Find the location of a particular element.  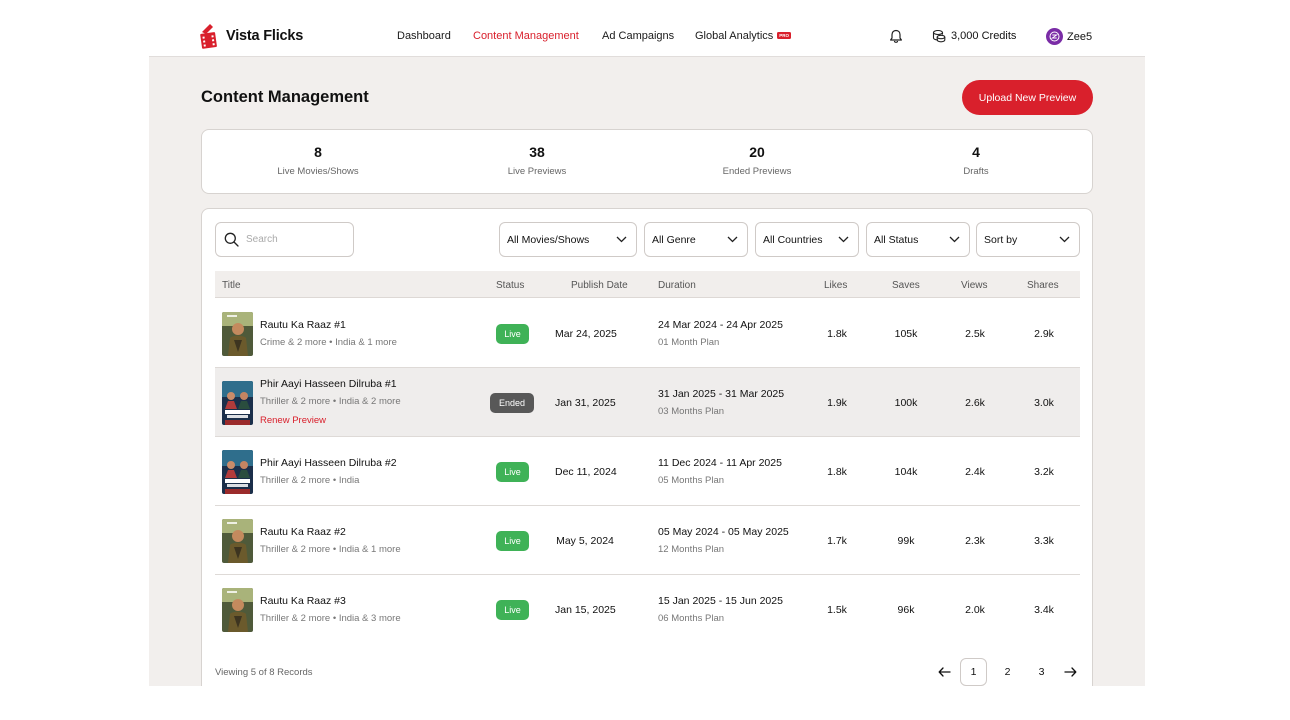

row-title: Rautu Ka Raaz #2 is located at coordinates (303, 532).